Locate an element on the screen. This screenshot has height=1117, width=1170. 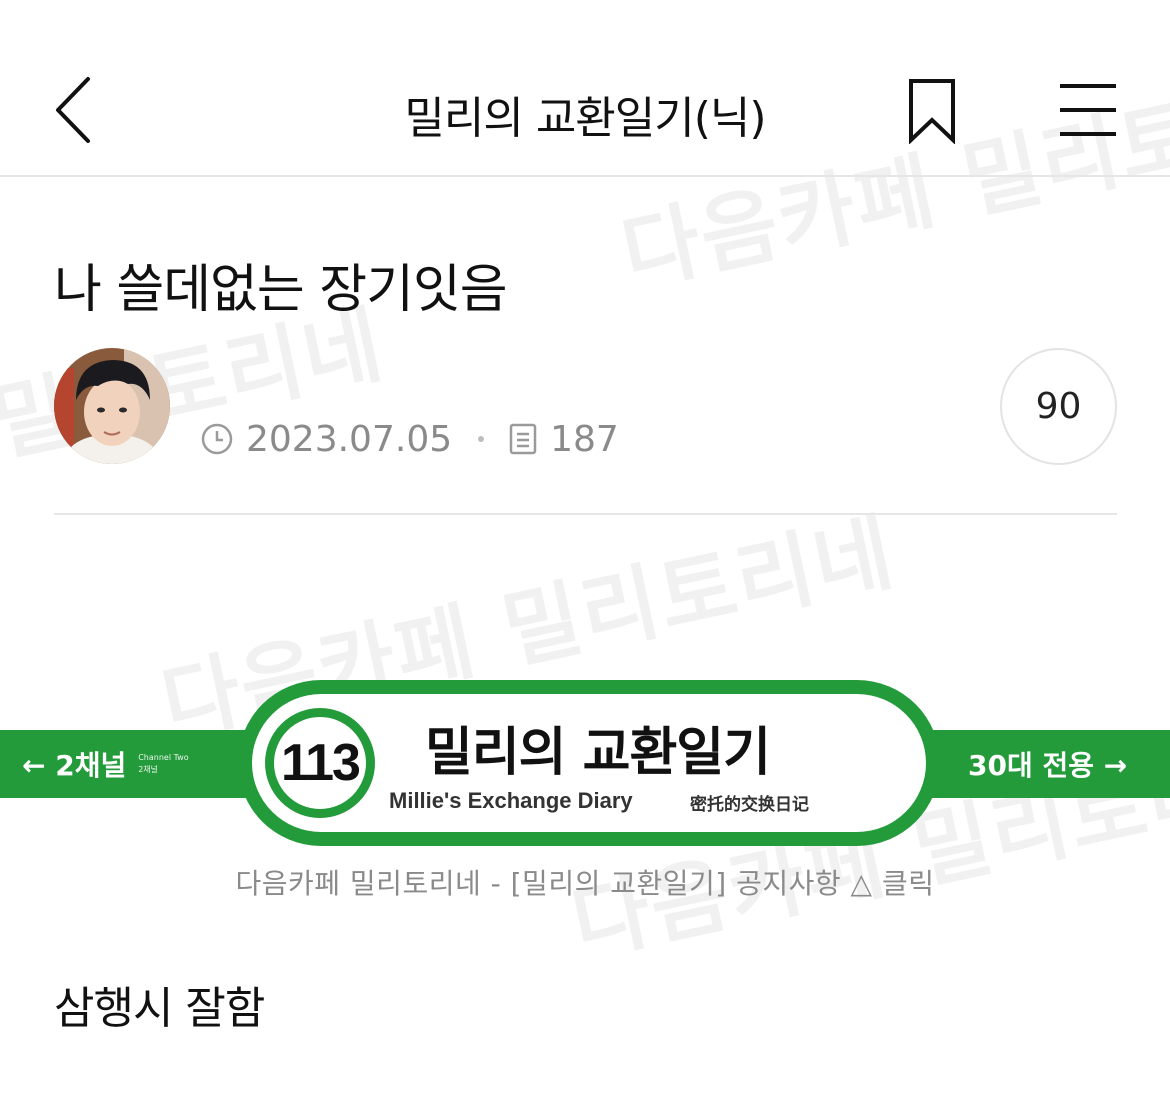
hamburger-menu-icon is located at coordinates (1088, 110).